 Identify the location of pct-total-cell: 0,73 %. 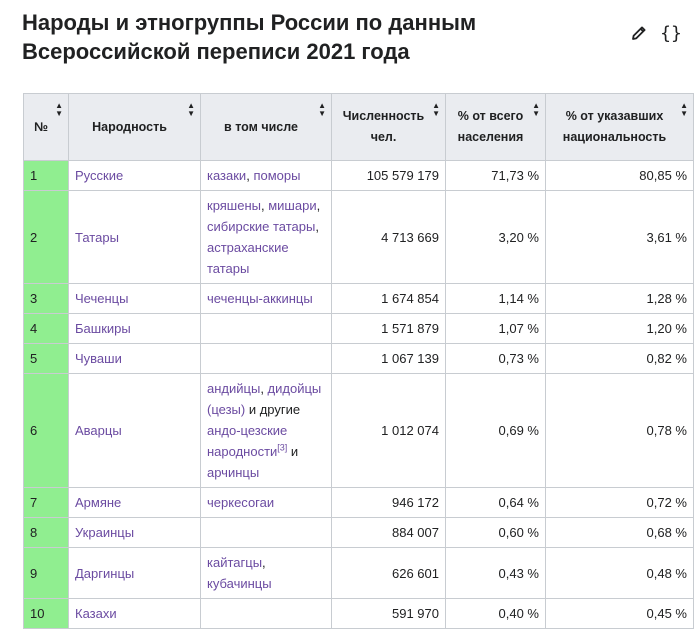
(495, 358).